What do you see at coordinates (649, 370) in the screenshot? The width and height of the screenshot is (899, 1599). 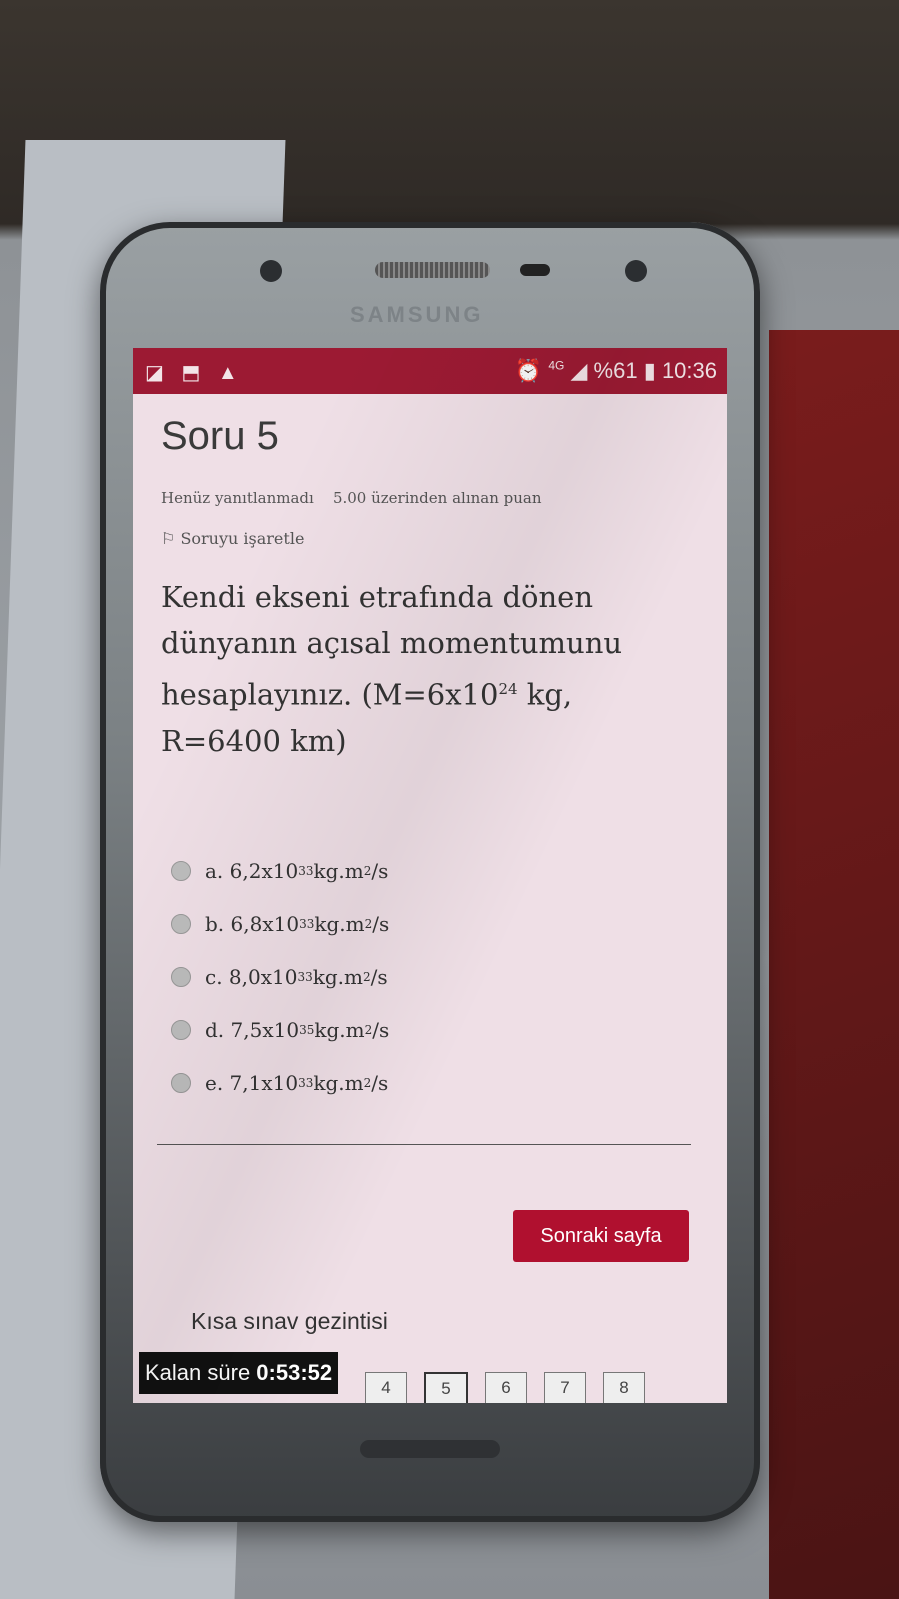 I see `battery-icon: ▮` at bounding box center [649, 370].